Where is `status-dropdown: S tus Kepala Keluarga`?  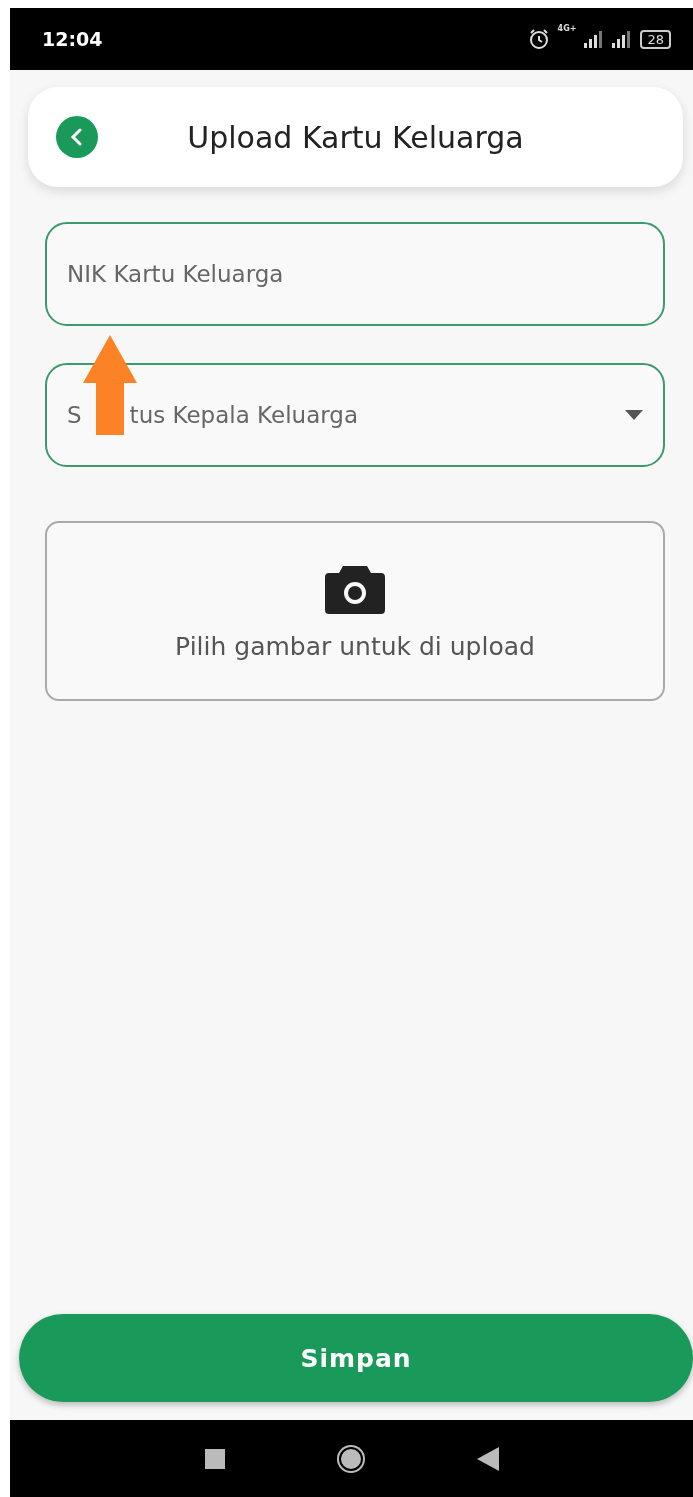
status-dropdown: S tus Kepala Keluarga is located at coordinates (355, 415).